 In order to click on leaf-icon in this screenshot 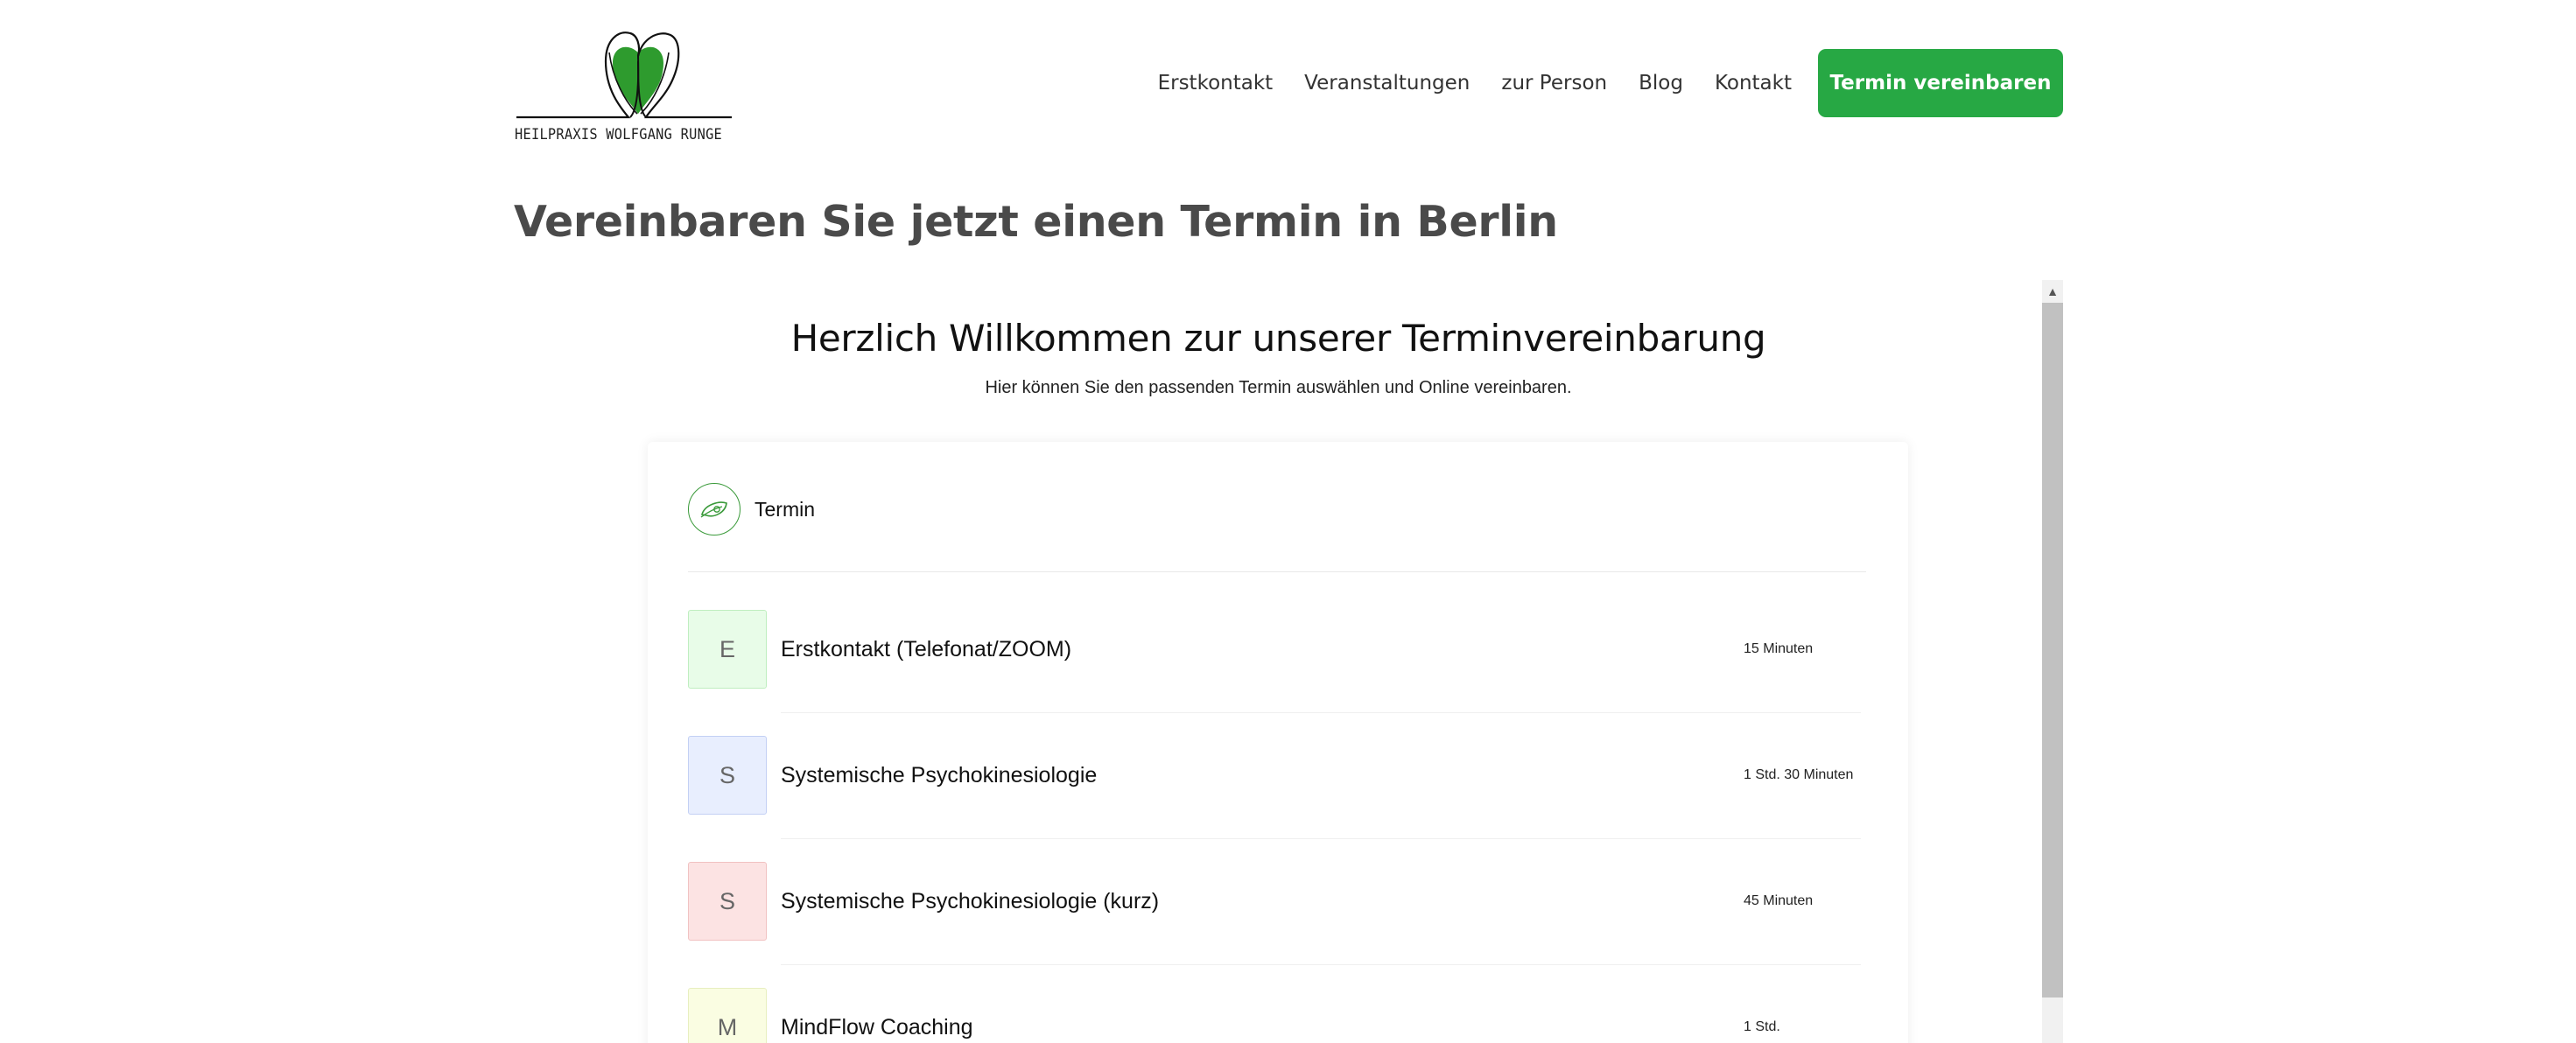, I will do `click(714, 509)`.